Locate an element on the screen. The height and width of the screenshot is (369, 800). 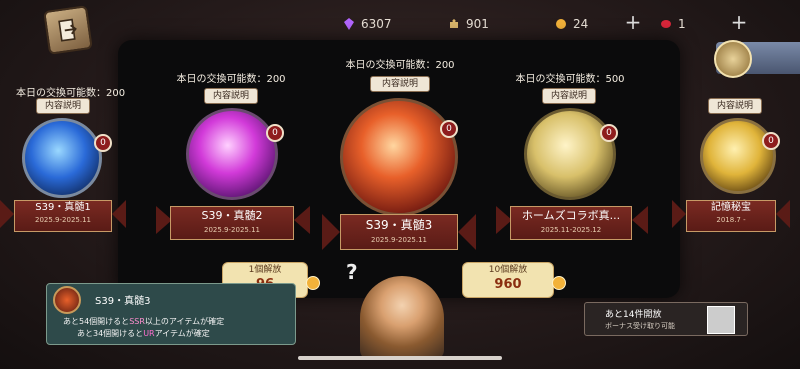
essence-3-banner: S39・真髄3 2025.9-2025.11 is located at coordinates (399, 232).